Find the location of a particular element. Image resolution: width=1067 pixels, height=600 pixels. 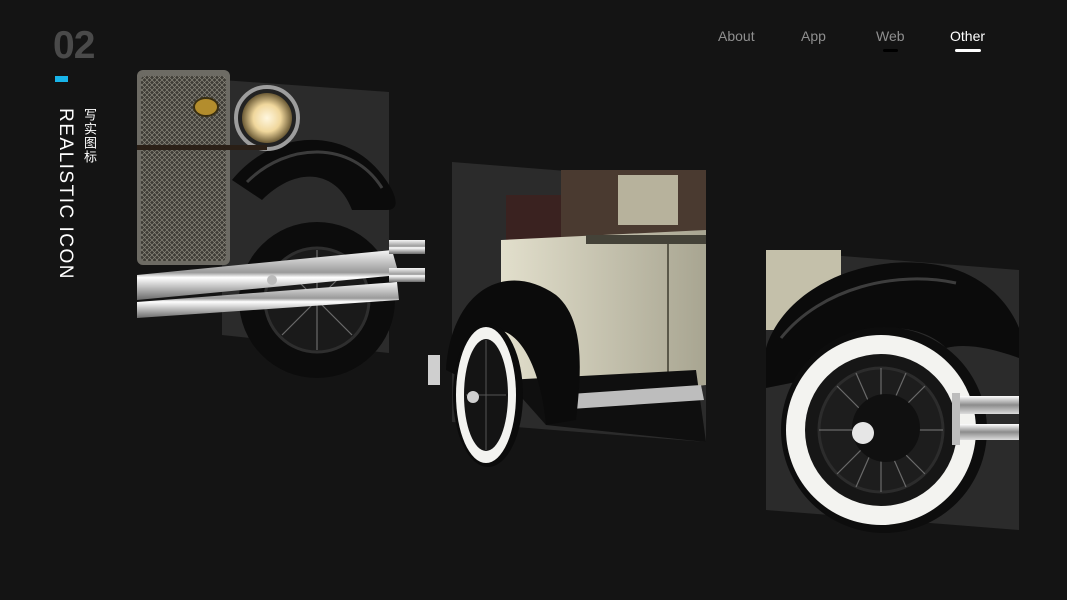

nav-item-app: App is located at coordinates (813, 36).